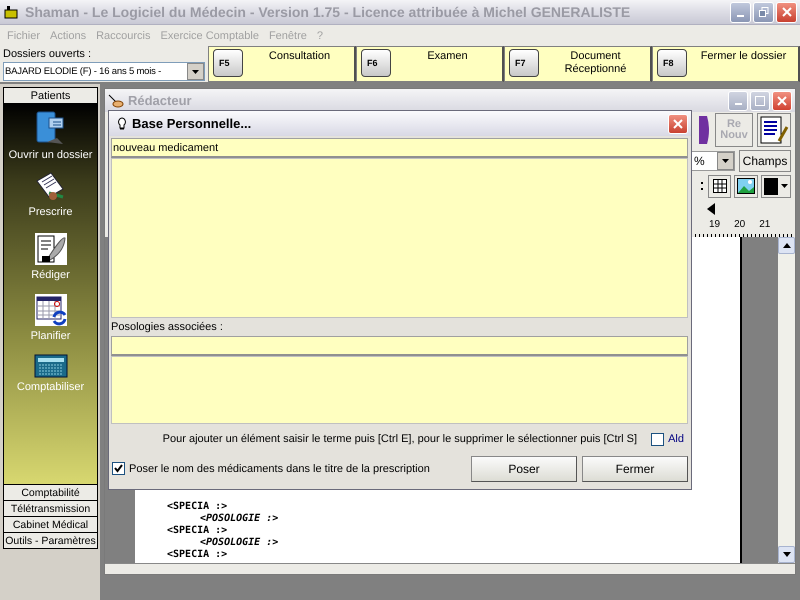  Describe the element at coordinates (282, 64) in the screenshot. I see `function-key-button: F5 Consultation` at that location.